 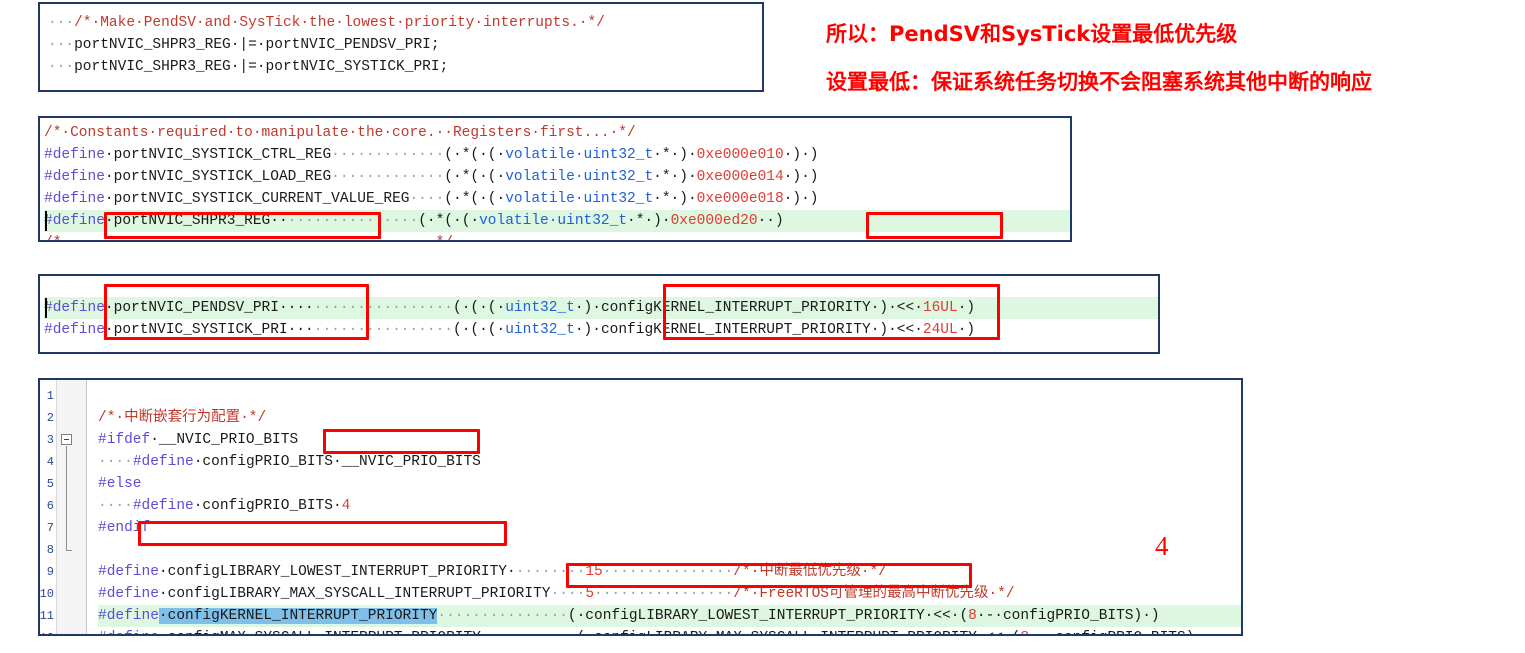 I want to click on code-token: 中断最低优先级, so click(x=810, y=572).